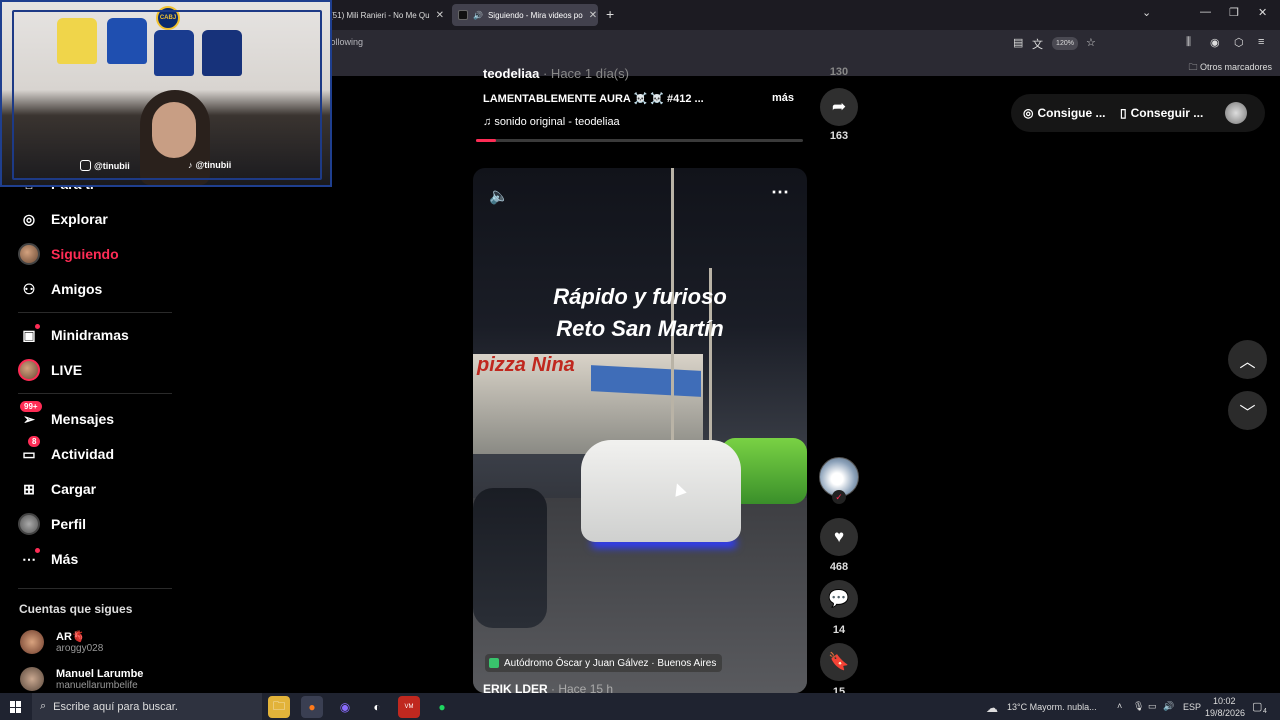 The image size is (1280, 720). I want to click on spotify-icon: ●, so click(442, 707).